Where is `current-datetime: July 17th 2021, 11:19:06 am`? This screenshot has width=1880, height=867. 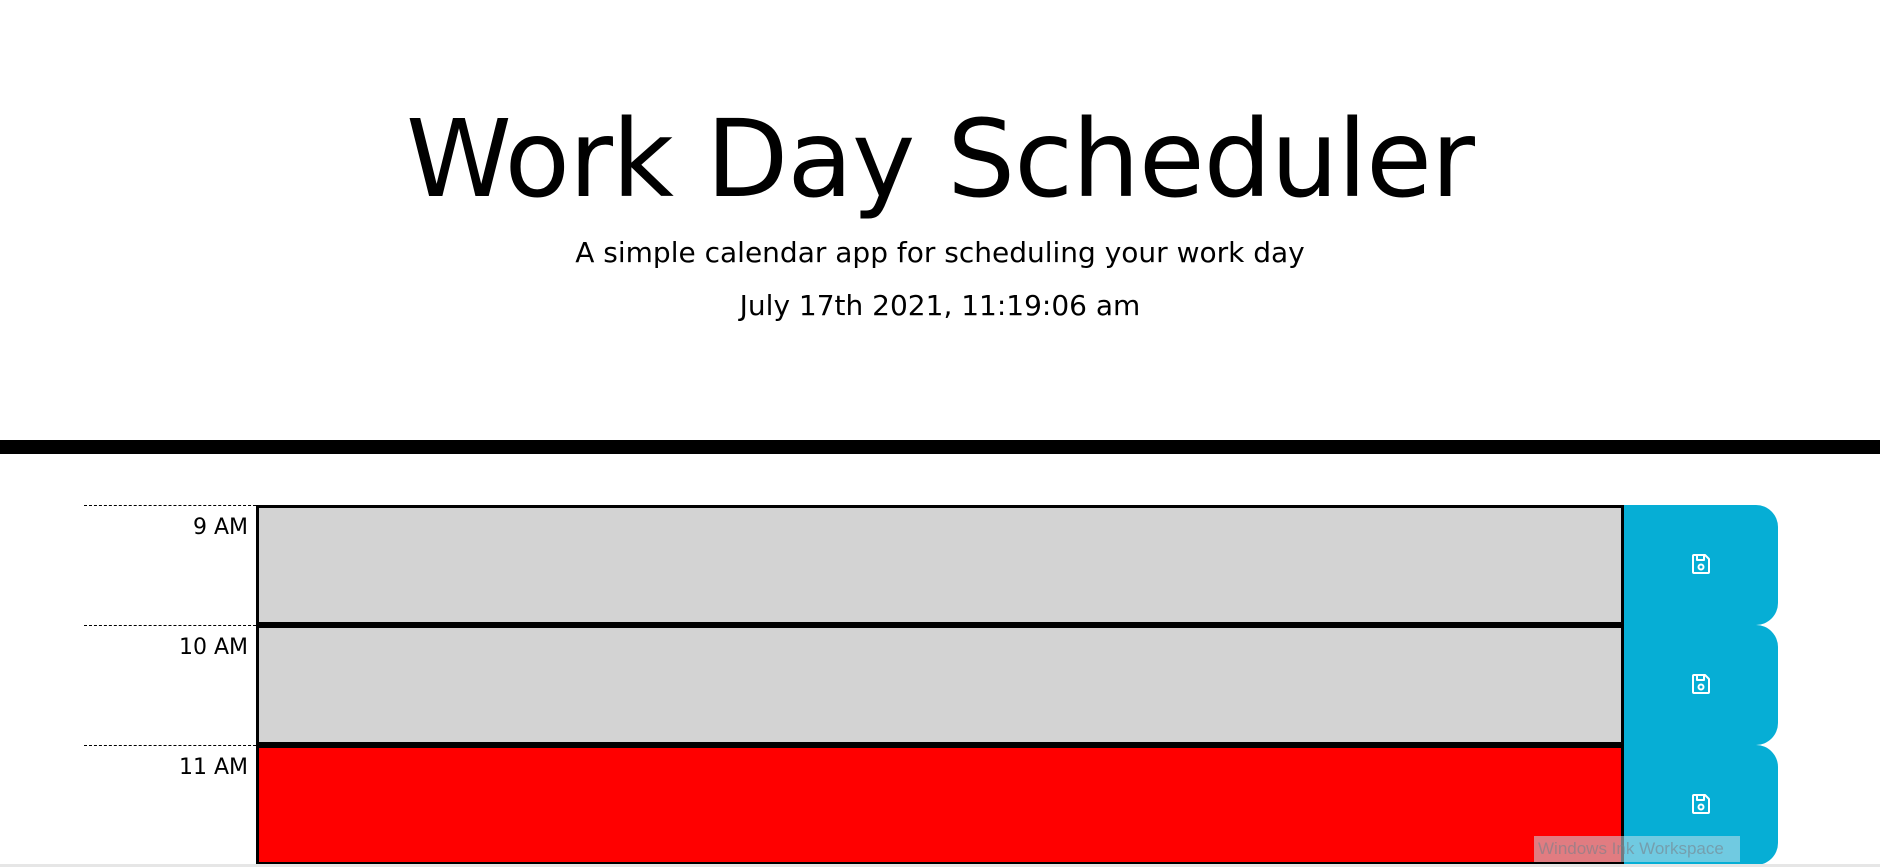 current-datetime: July 17th 2021, 11:19:06 am is located at coordinates (940, 305).